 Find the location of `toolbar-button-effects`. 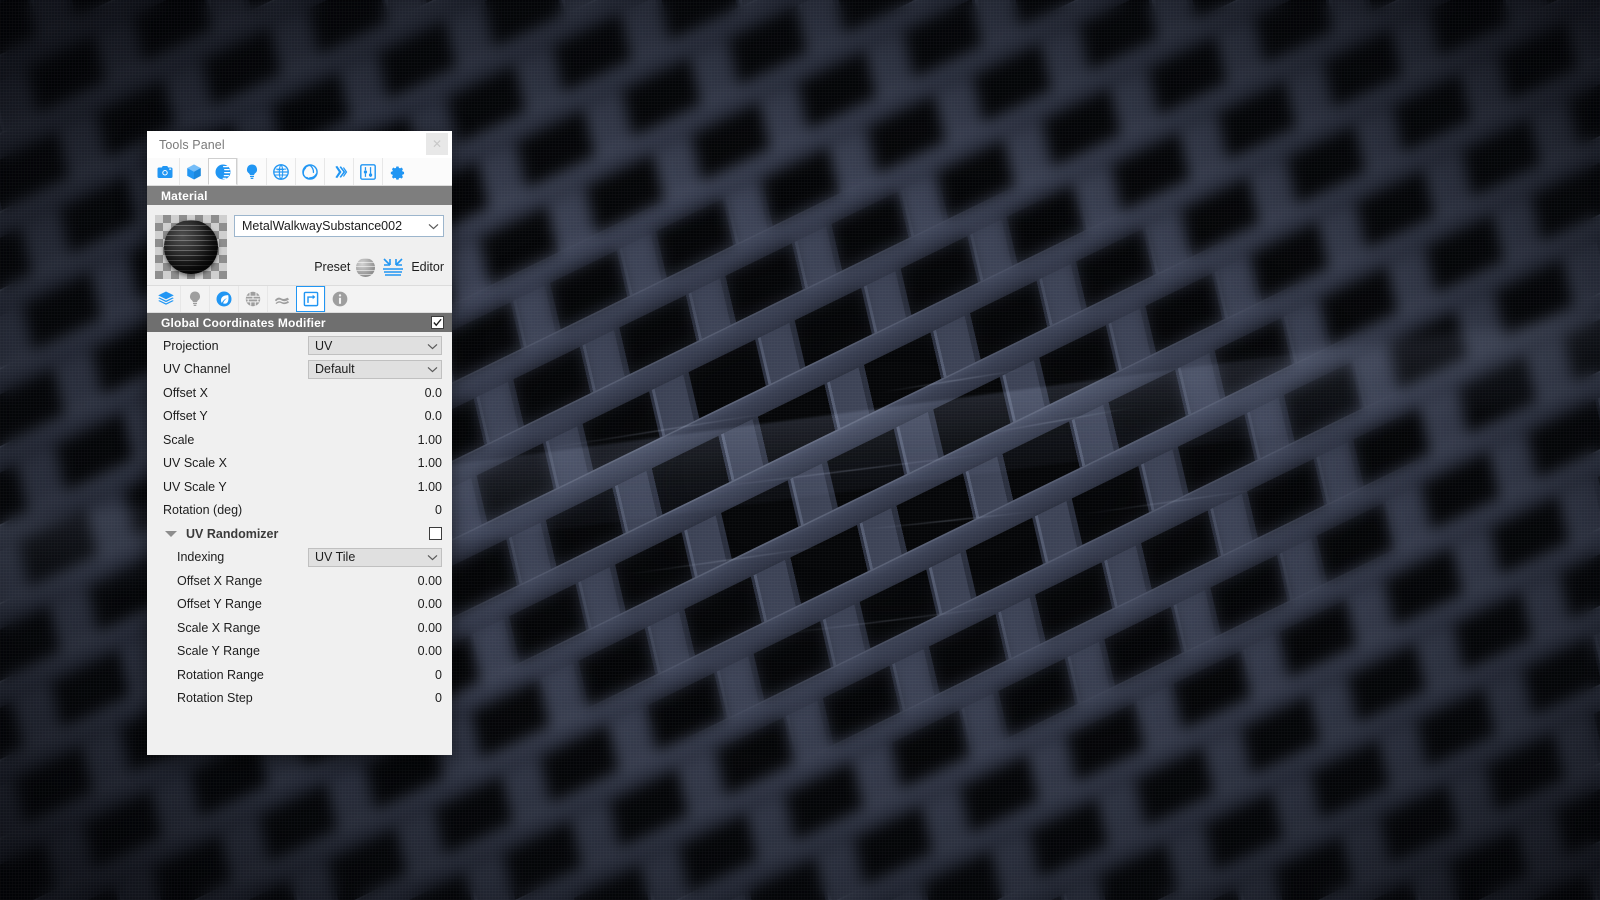

toolbar-button-effects is located at coordinates (338, 171).